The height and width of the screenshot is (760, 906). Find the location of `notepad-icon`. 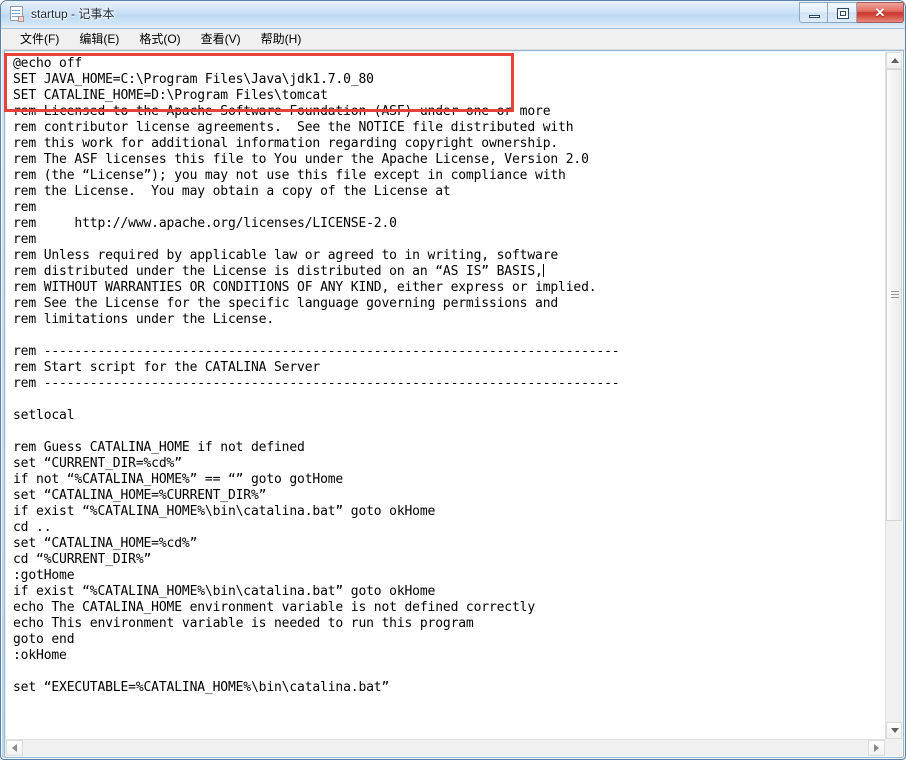

notepad-icon is located at coordinates (17, 14).